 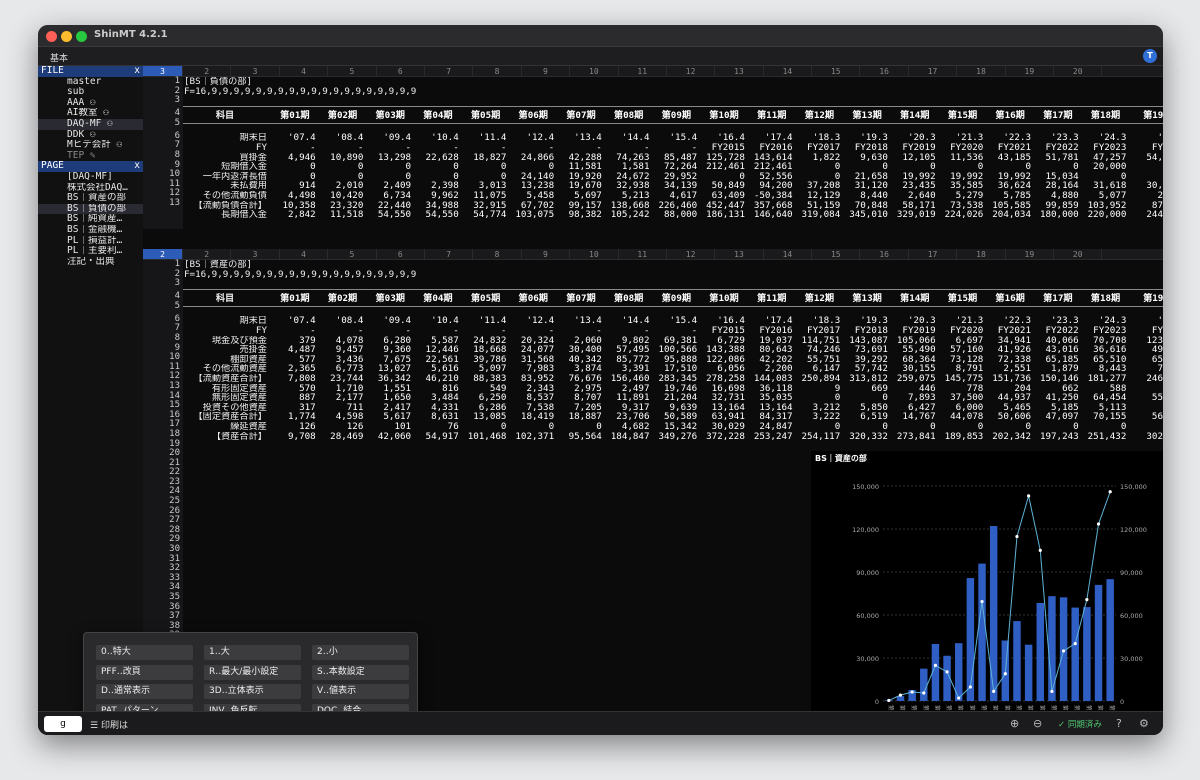 What do you see at coordinates (360, 652) in the screenshot?
I see `popup-option-2: 2‥小` at bounding box center [360, 652].